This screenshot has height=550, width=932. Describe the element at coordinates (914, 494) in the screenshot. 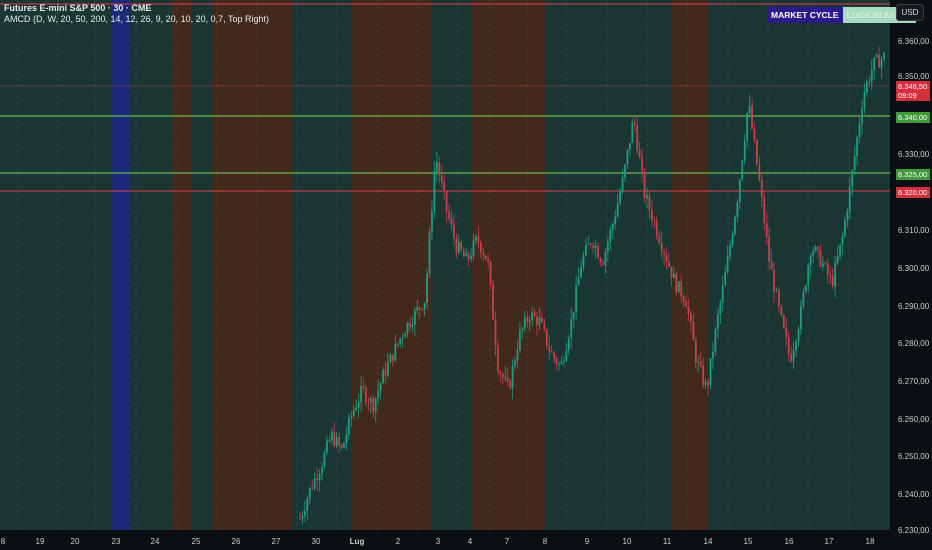

I see `price-label: 6.240,00` at that location.